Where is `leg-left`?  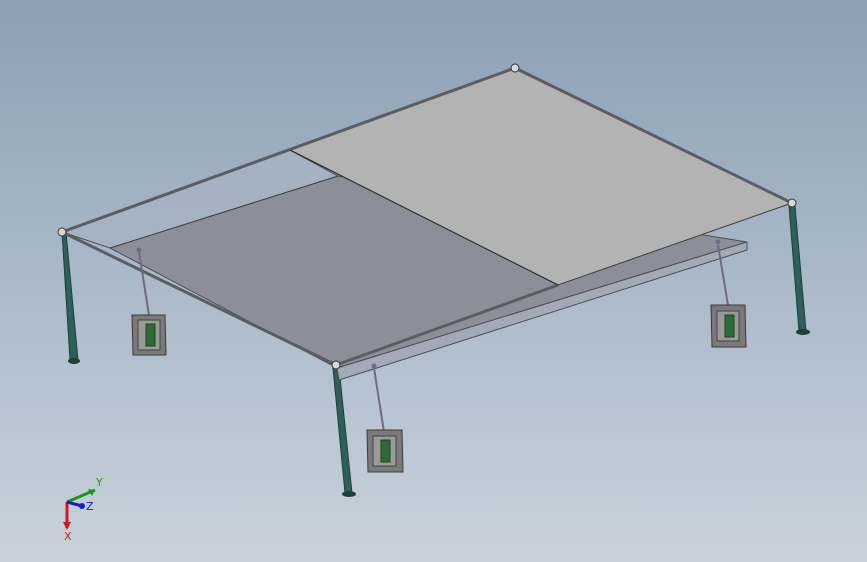
leg-left is located at coordinates (70, 297).